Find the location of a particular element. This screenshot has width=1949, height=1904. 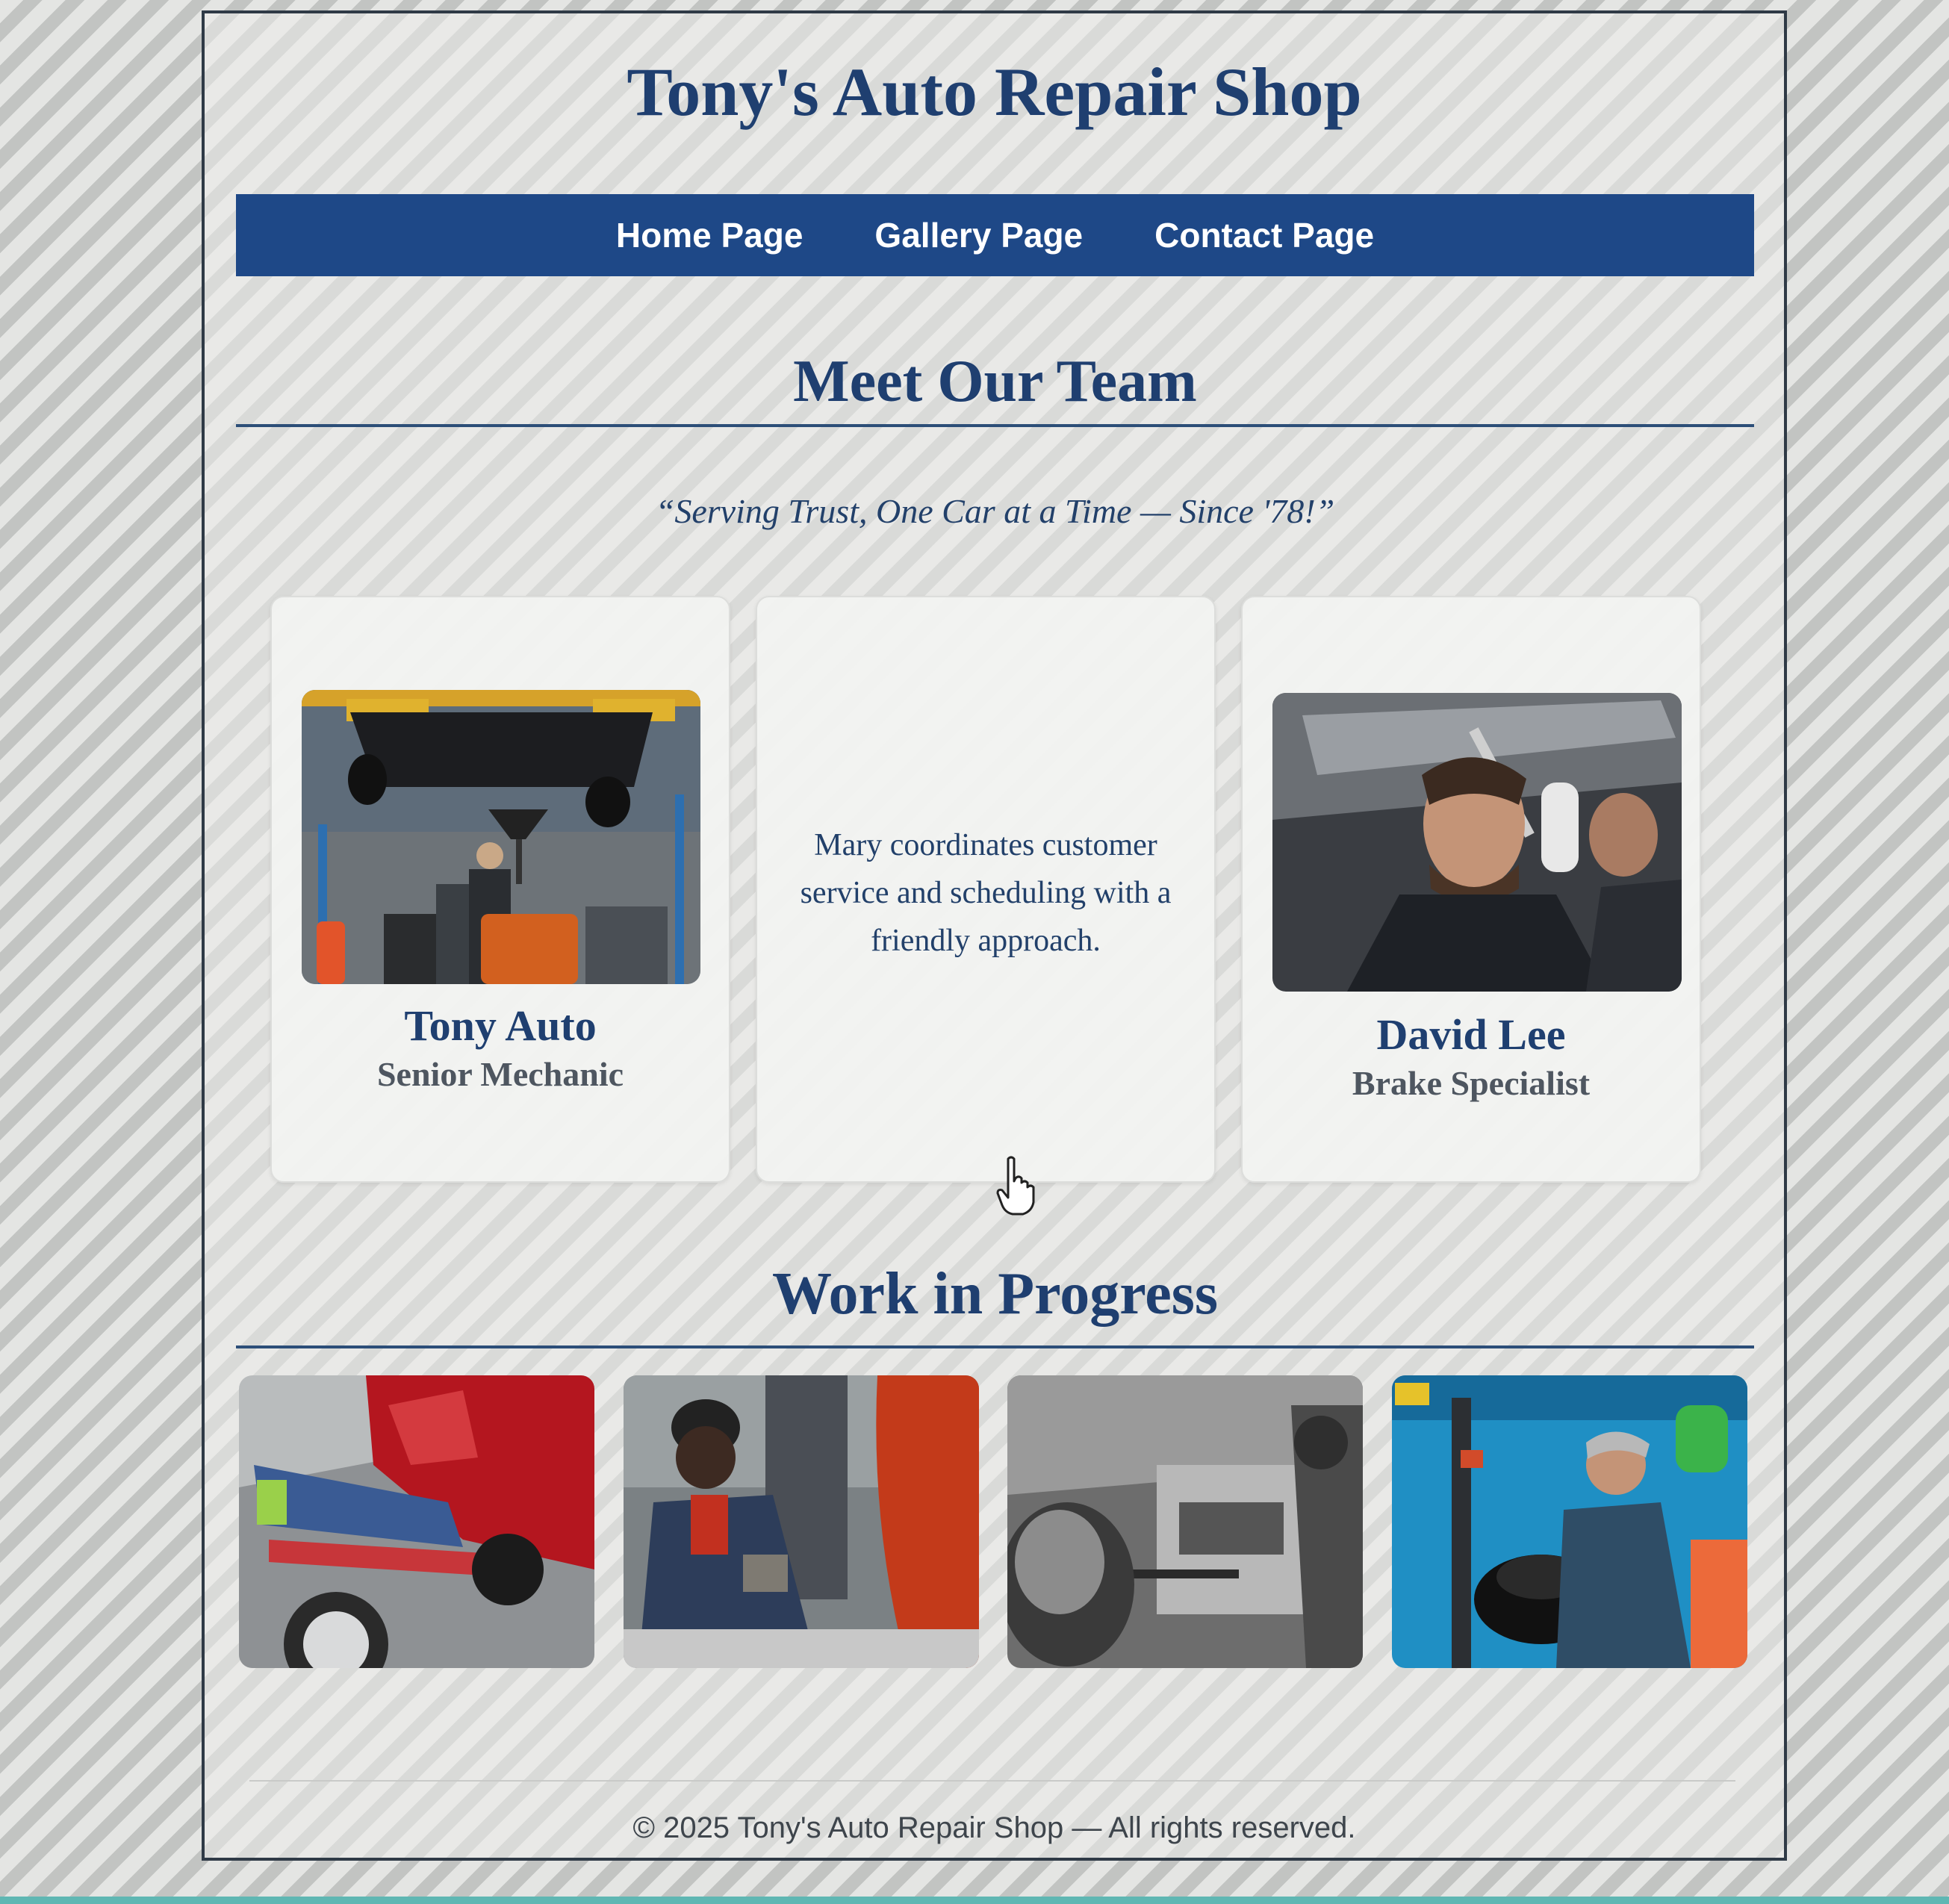

undercarriage-bw-photo is located at coordinates (1185, 1521).